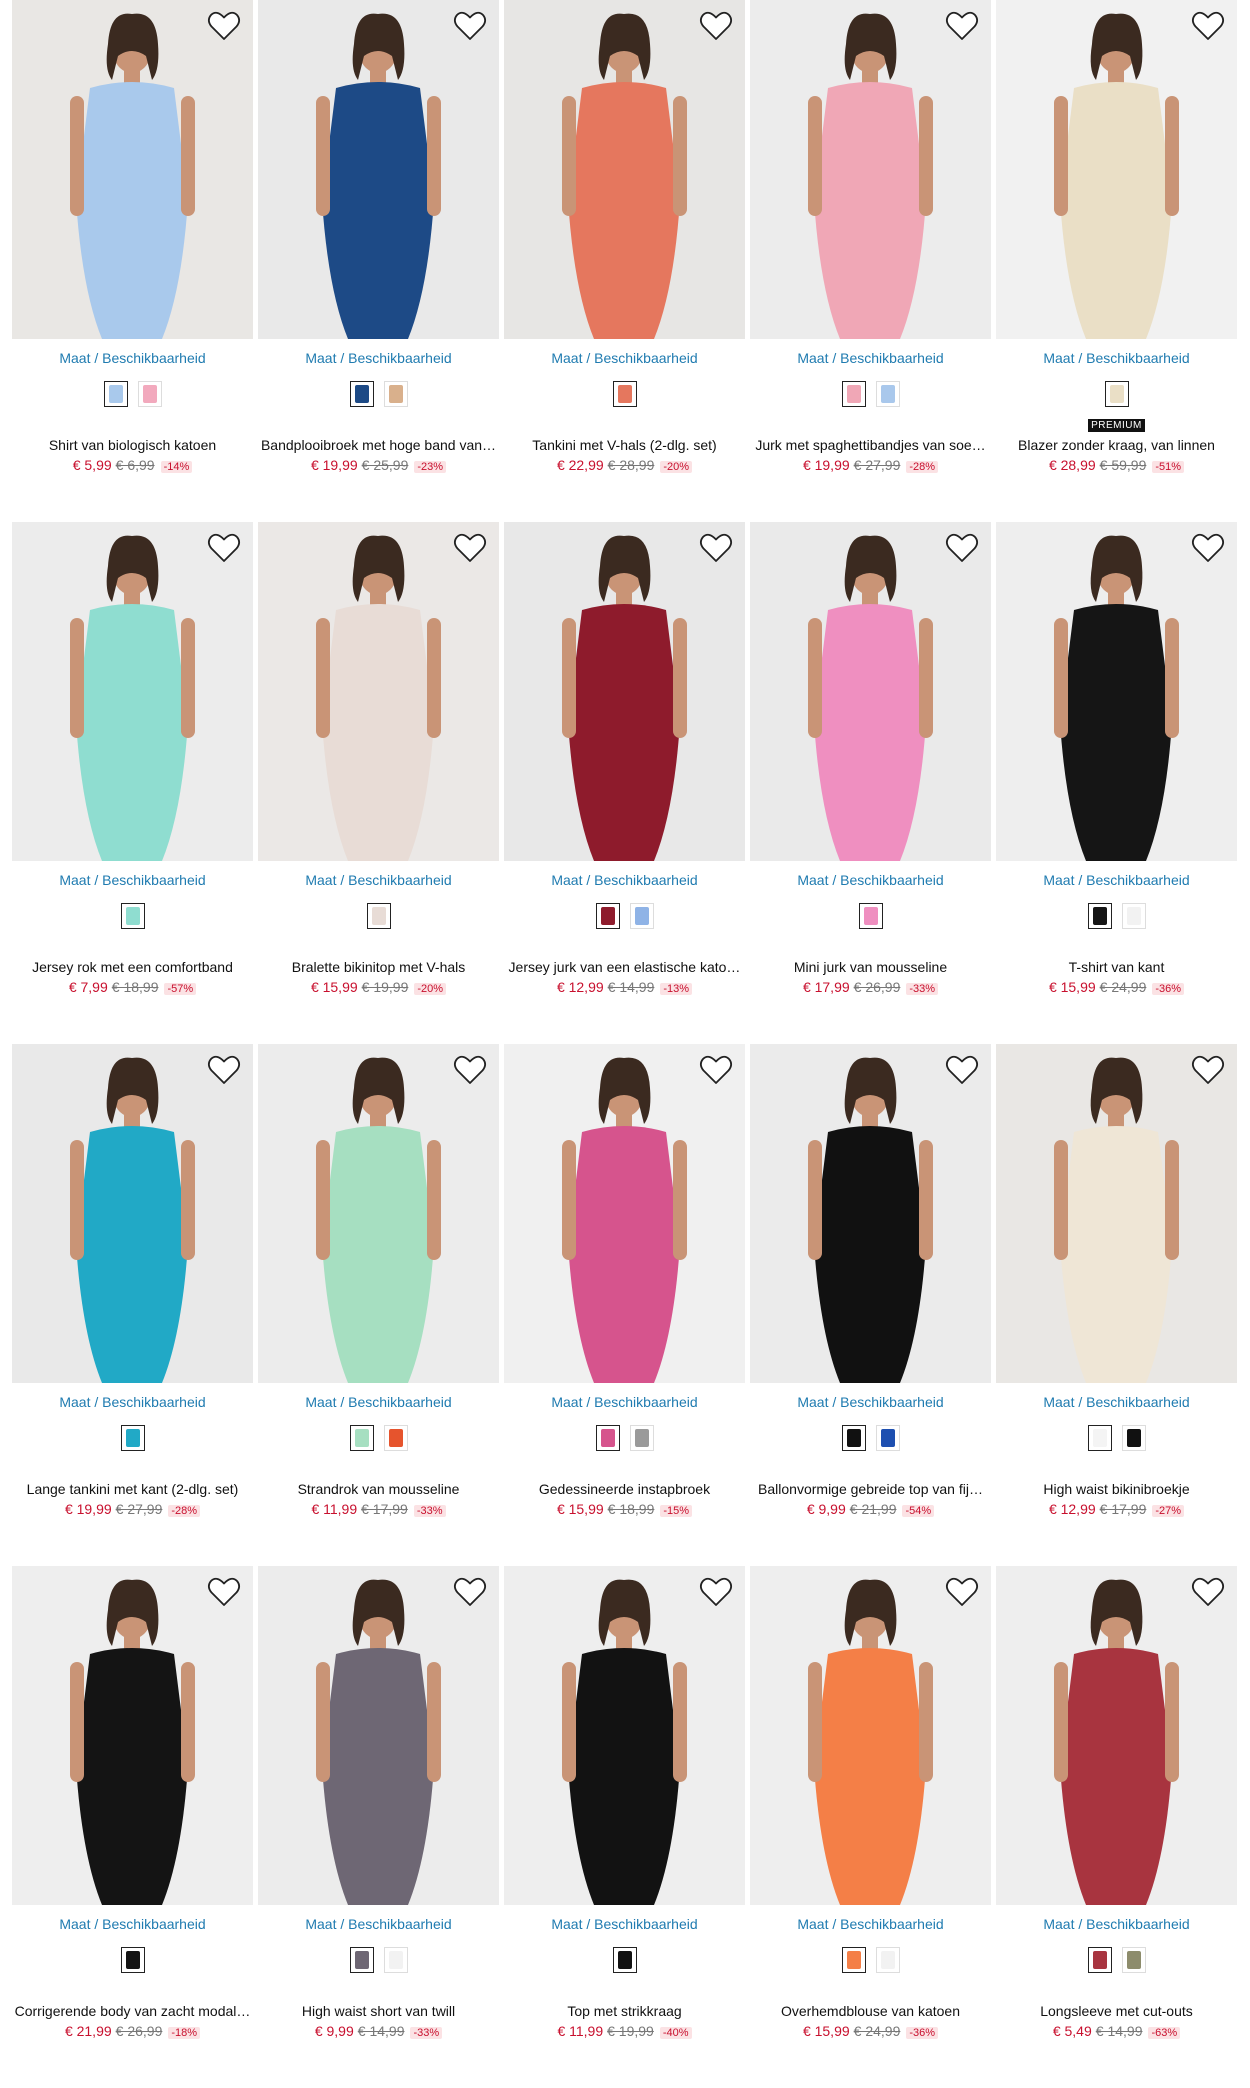  I want to click on product-name: Overhemdblouse van katoen, so click(870, 2011).